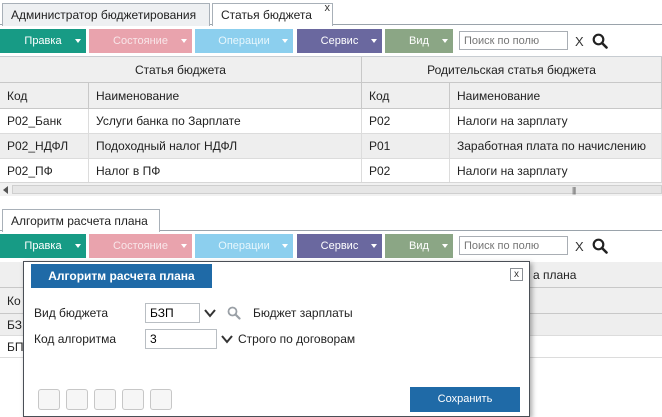 The width and height of the screenshot is (662, 417). What do you see at coordinates (75, 339) in the screenshot?
I see `algorithm-code-label: Код алгоритма` at bounding box center [75, 339].